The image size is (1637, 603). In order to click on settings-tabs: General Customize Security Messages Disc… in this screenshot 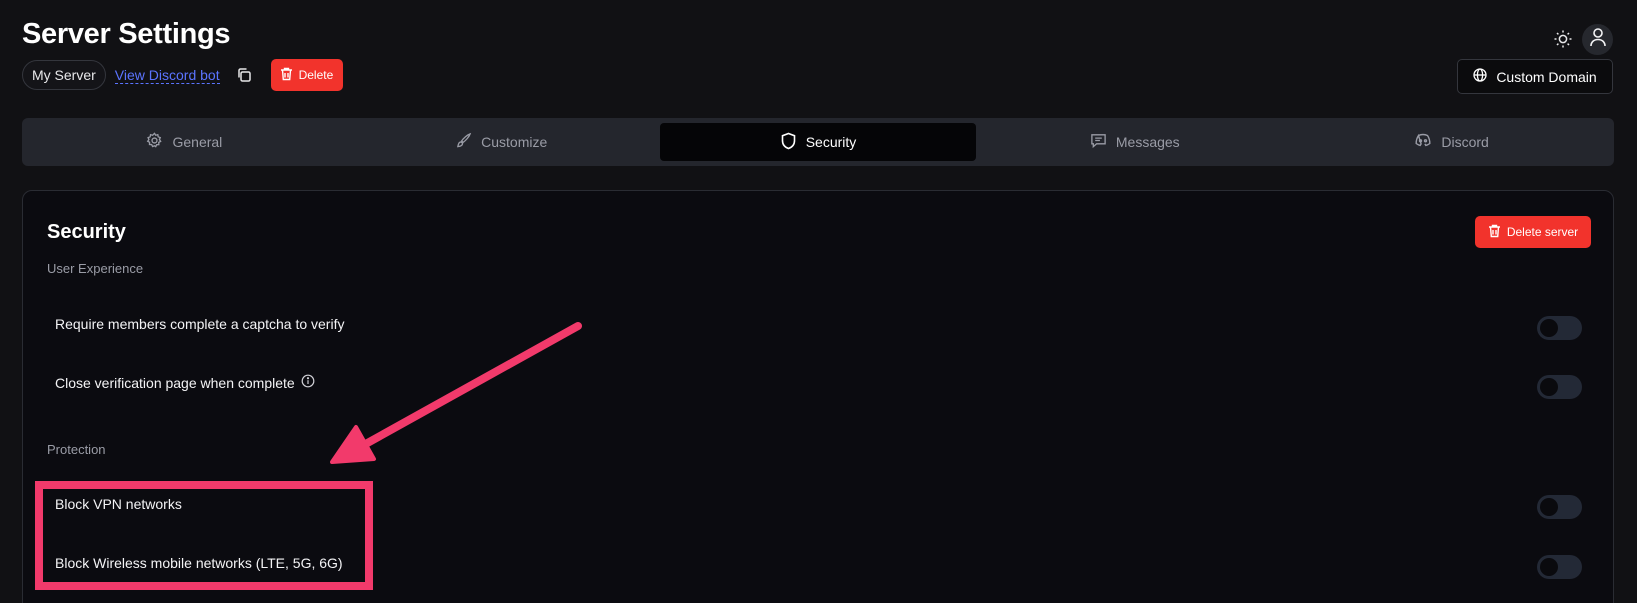, I will do `click(818, 142)`.